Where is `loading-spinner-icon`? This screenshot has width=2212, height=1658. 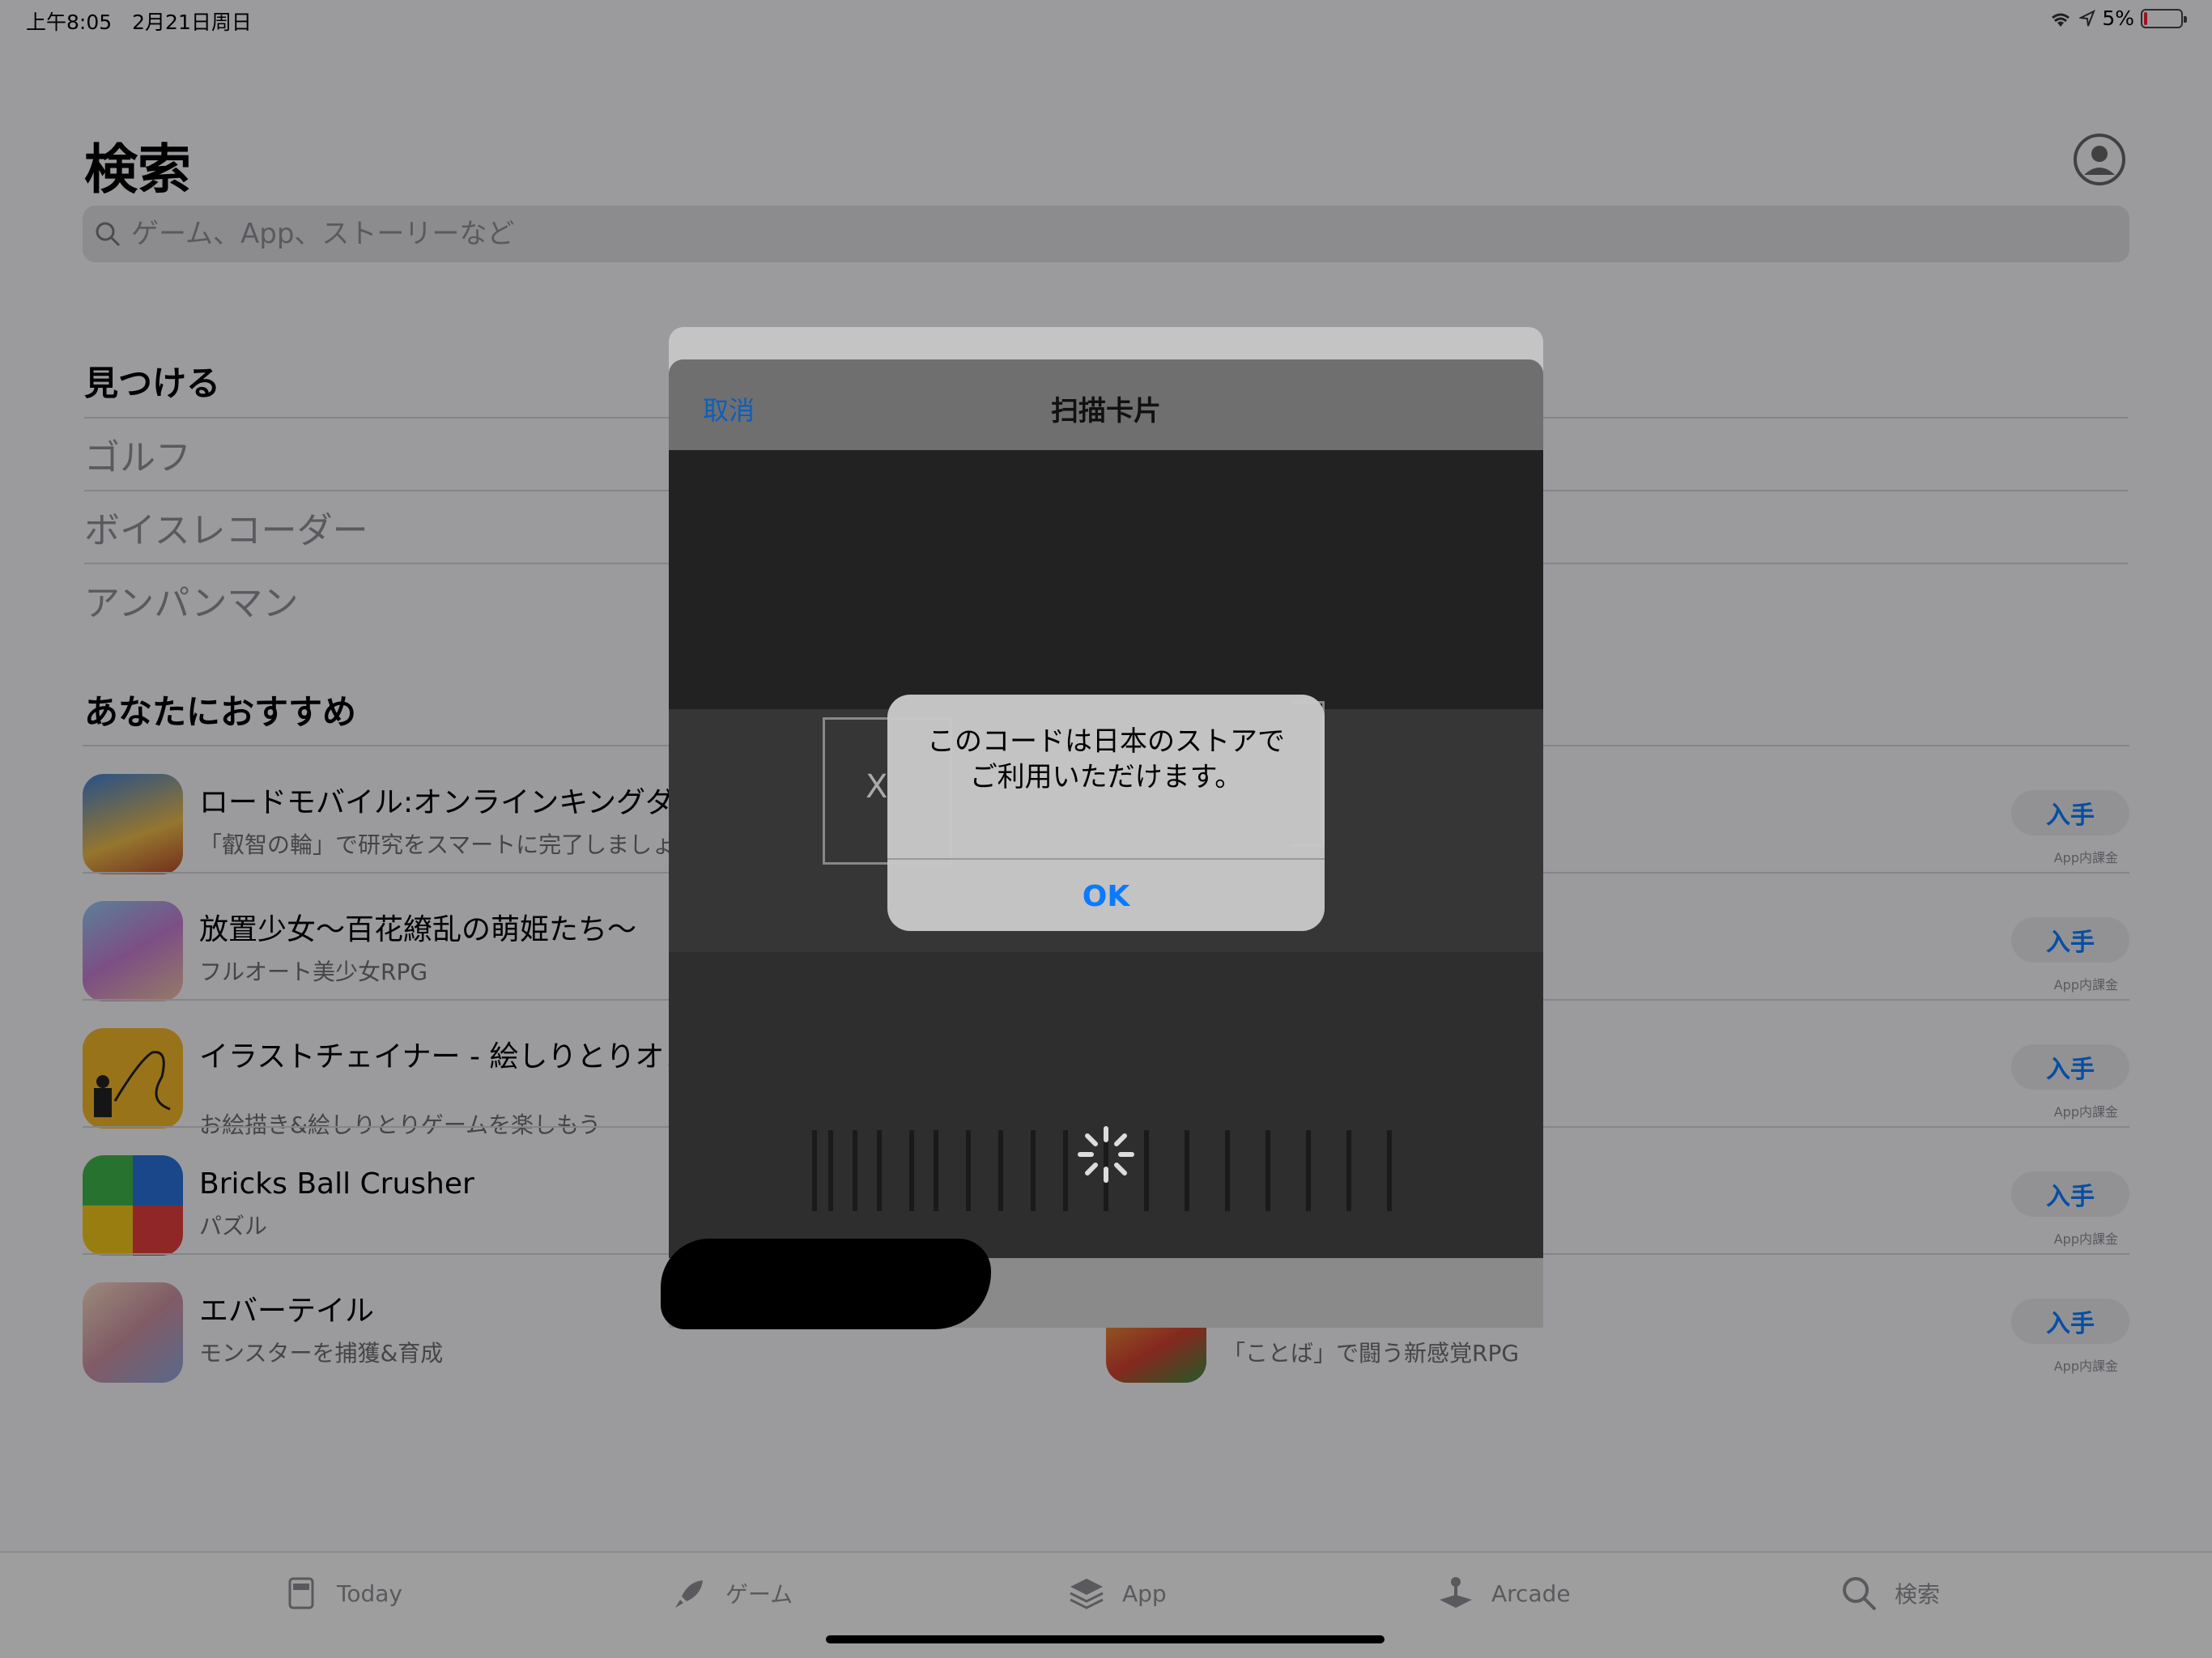
loading-spinner-icon is located at coordinates (1106, 1154).